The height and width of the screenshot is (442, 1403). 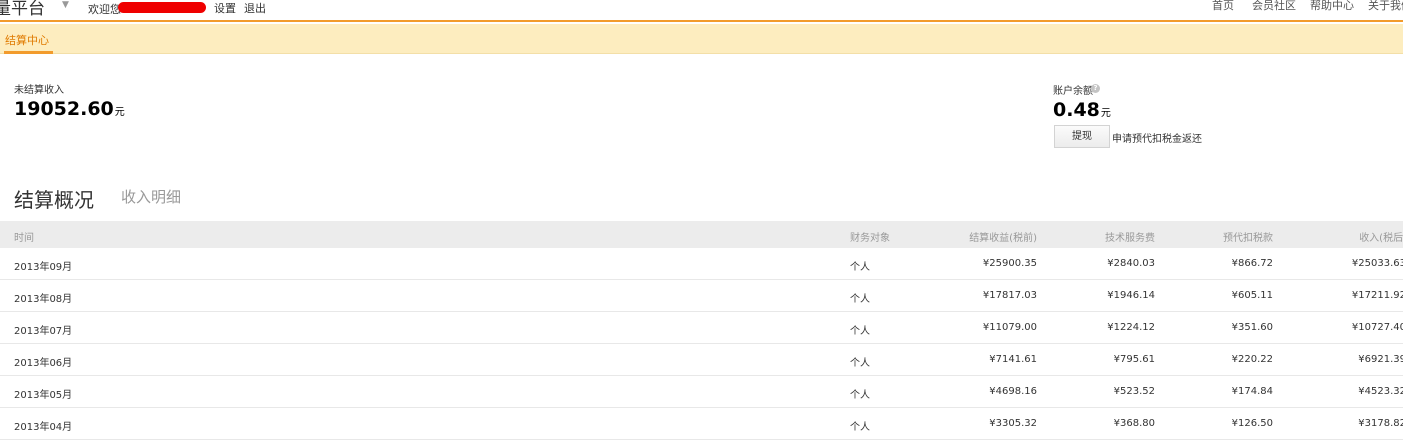 What do you see at coordinates (1009, 263) in the screenshot?
I see `cell-pretax-income: ¥25900.35` at bounding box center [1009, 263].